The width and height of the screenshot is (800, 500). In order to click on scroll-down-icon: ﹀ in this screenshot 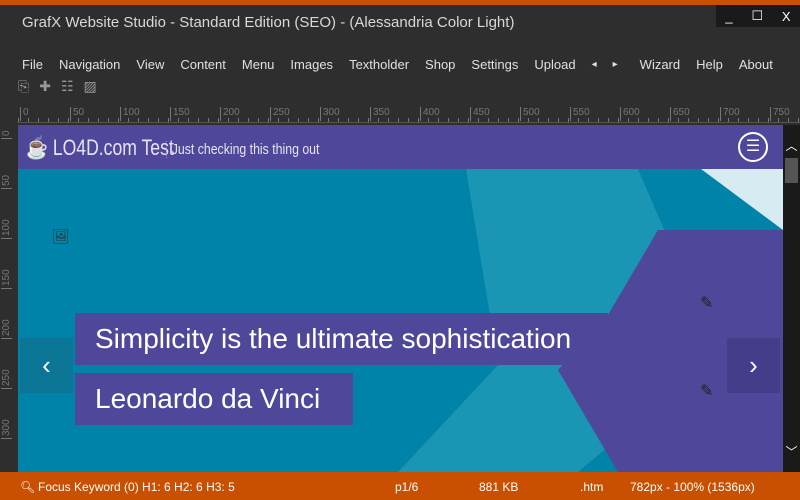, I will do `click(791, 451)`.